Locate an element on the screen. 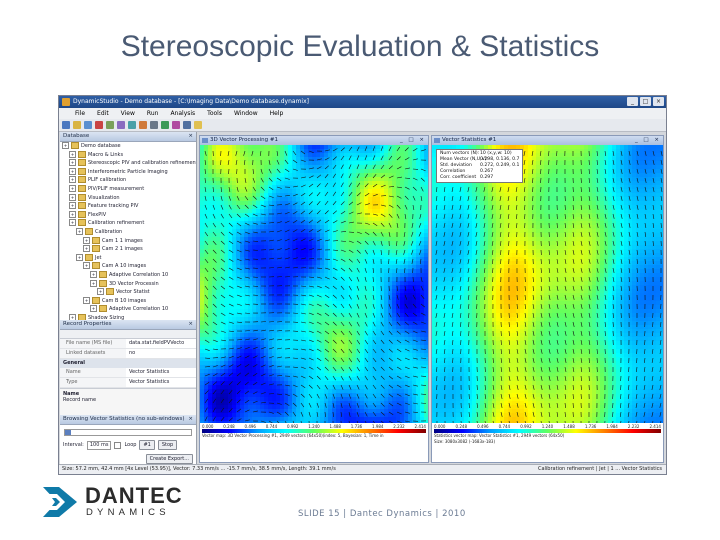 The image size is (720, 540). window-icon is located at coordinates (187, 125).